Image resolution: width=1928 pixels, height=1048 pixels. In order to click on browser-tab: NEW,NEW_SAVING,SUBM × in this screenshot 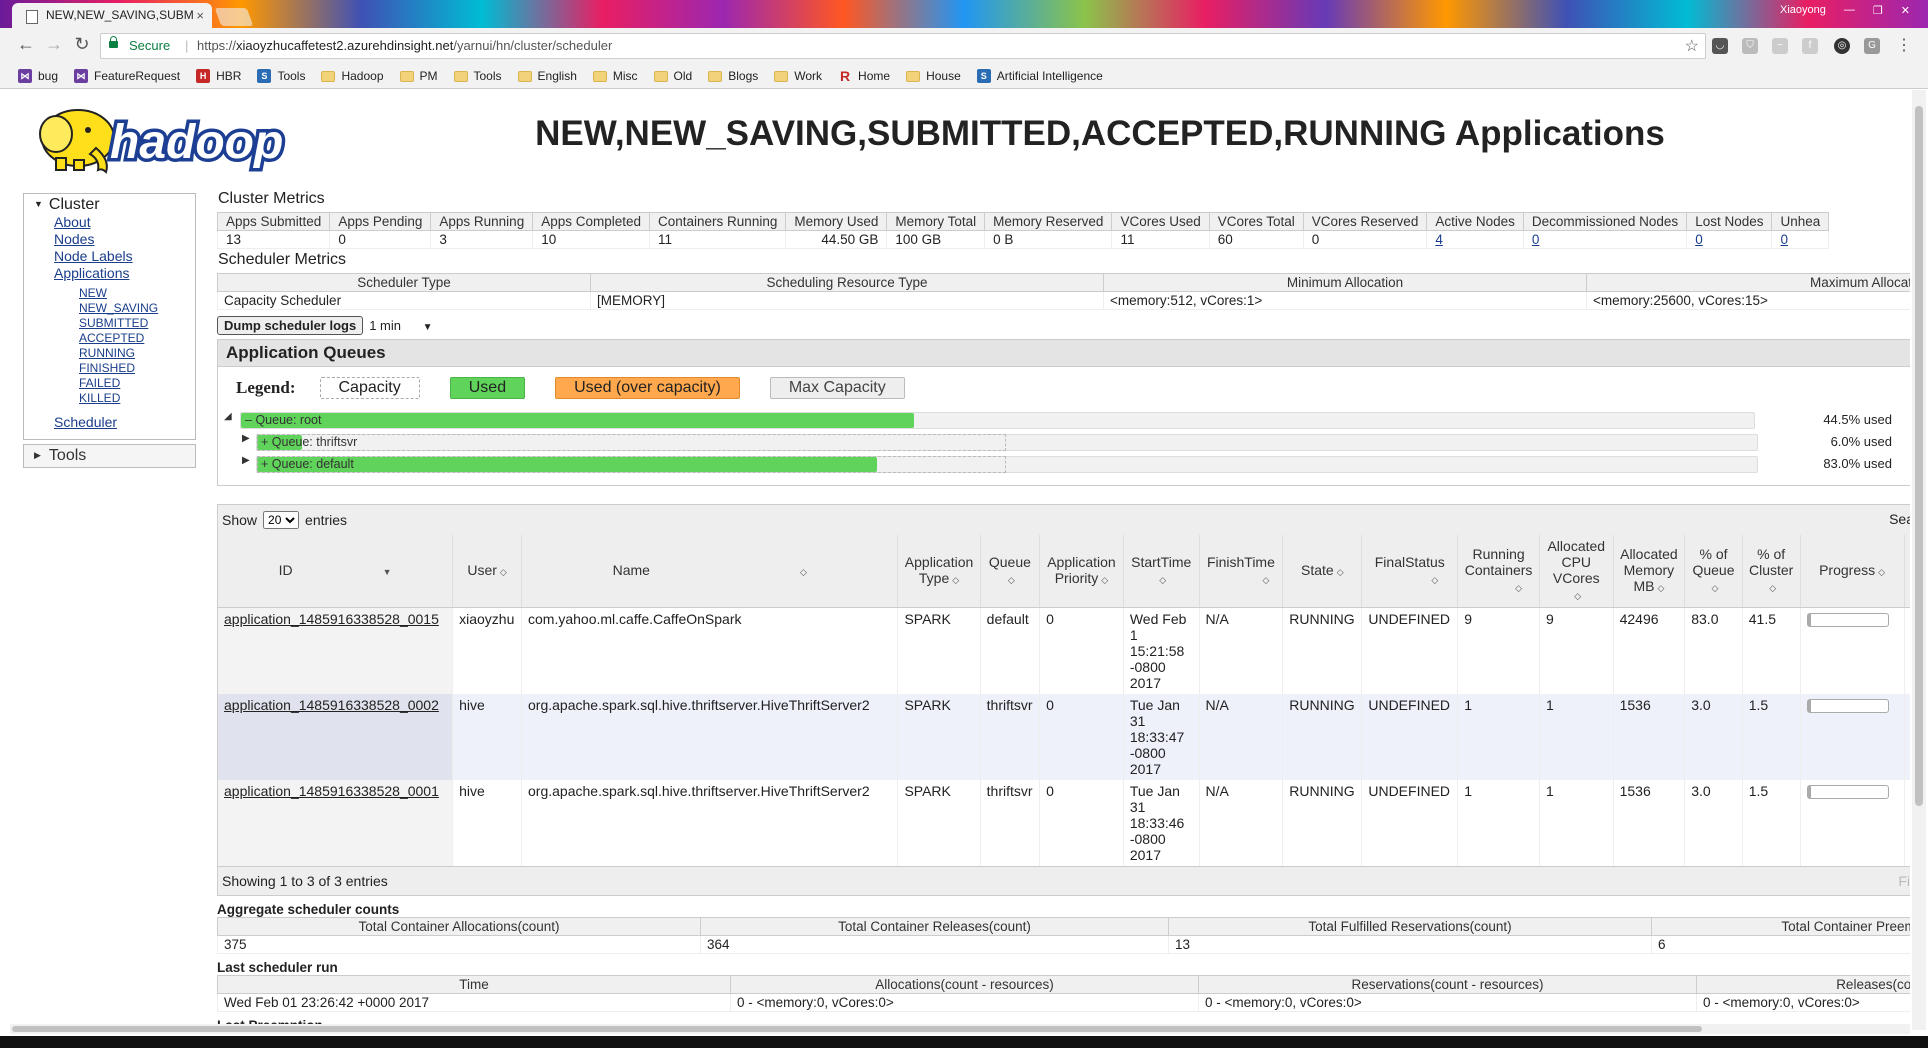, I will do `click(112, 15)`.